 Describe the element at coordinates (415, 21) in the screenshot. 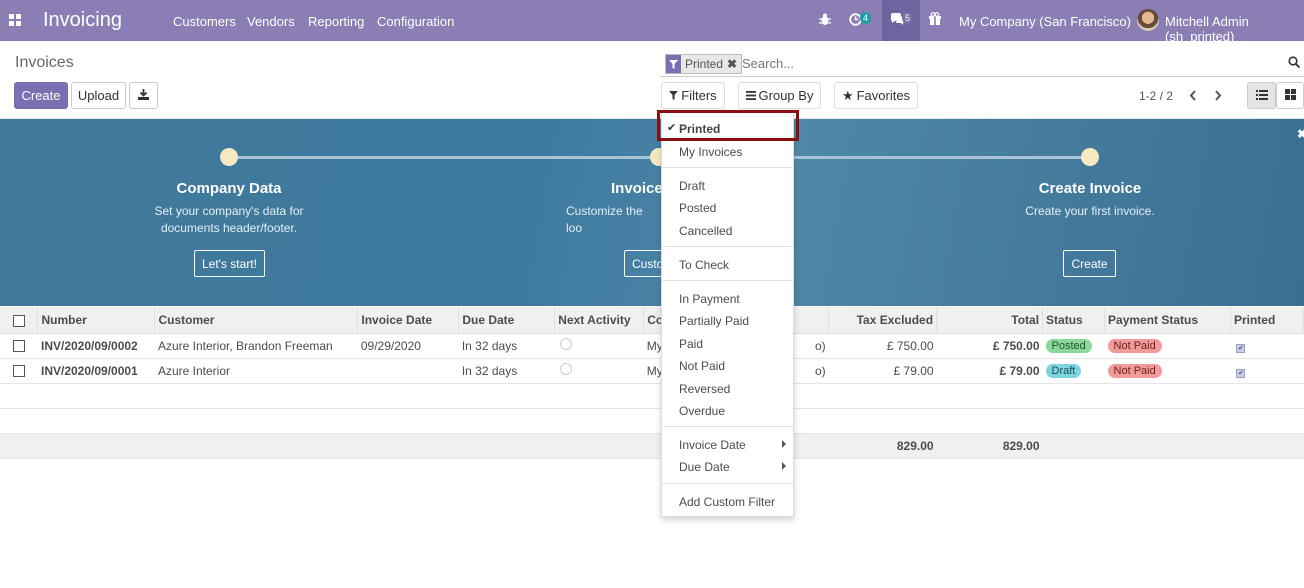

I see `menu-configuration: Configuration` at that location.